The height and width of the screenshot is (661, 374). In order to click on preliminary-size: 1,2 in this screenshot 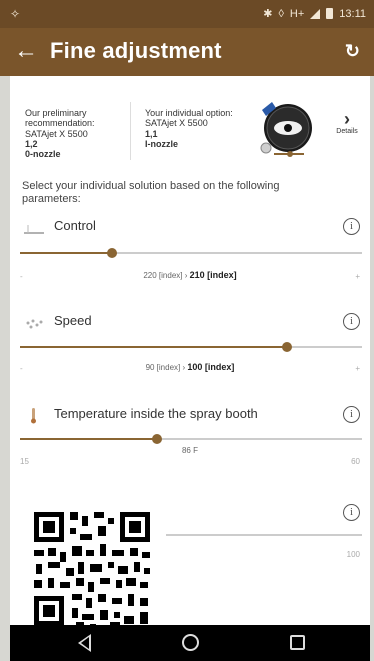, I will do `click(31, 144)`.